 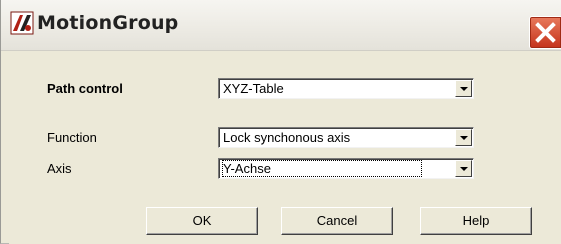 I want to click on path-control-value: XYZ-Table, so click(x=253, y=88).